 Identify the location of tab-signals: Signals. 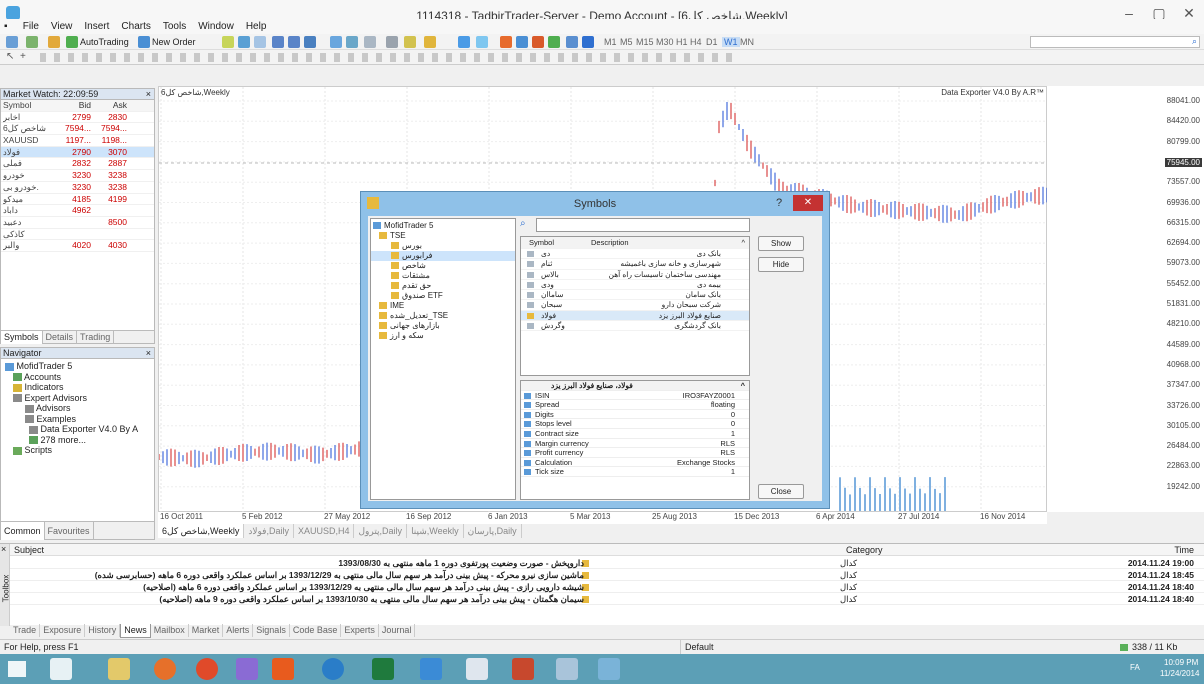
(271, 630).